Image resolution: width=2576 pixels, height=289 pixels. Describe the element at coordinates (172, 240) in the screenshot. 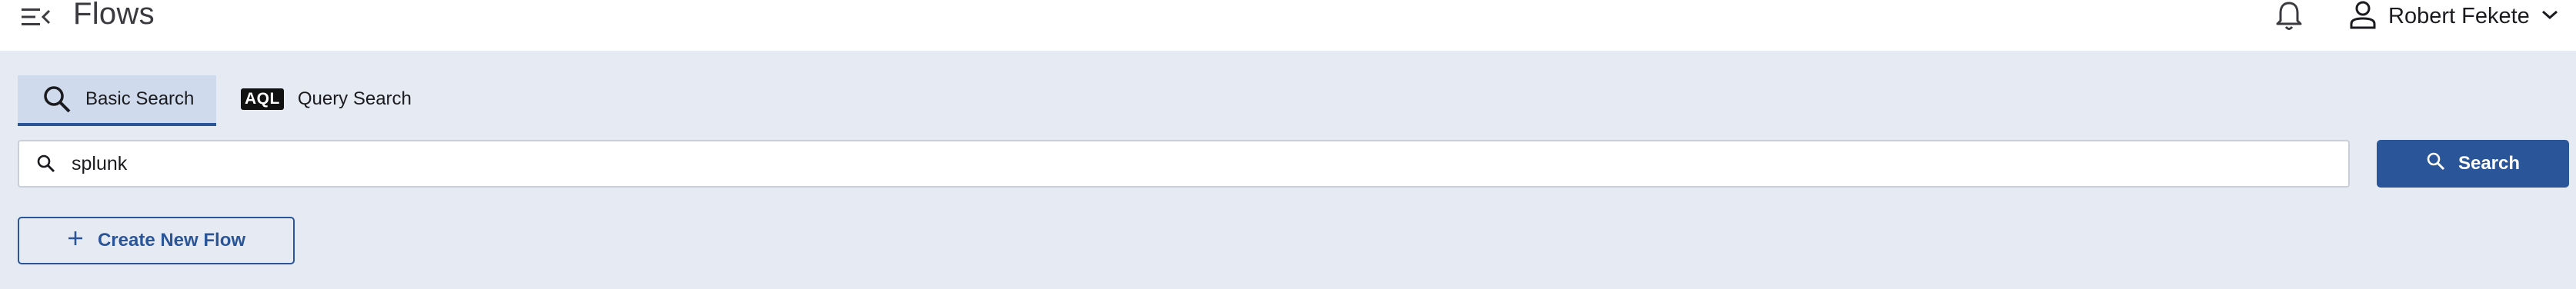

I see `create-button-label: Create New Flow` at that location.